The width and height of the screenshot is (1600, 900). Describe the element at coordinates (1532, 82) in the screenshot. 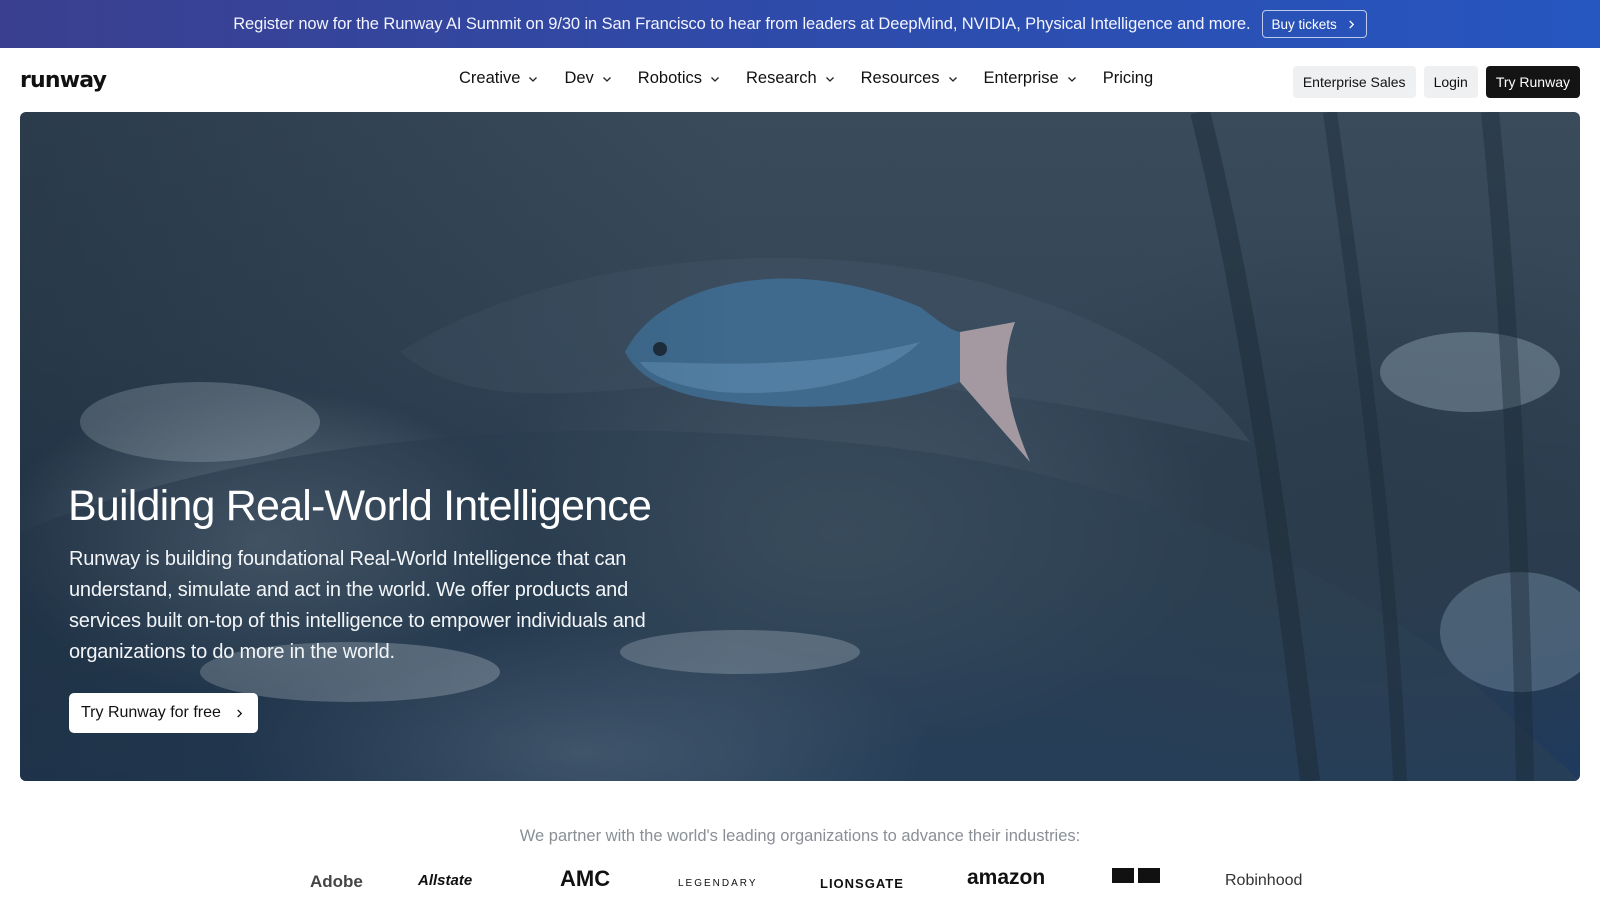

I see `try-runway-button: Try Runway` at that location.